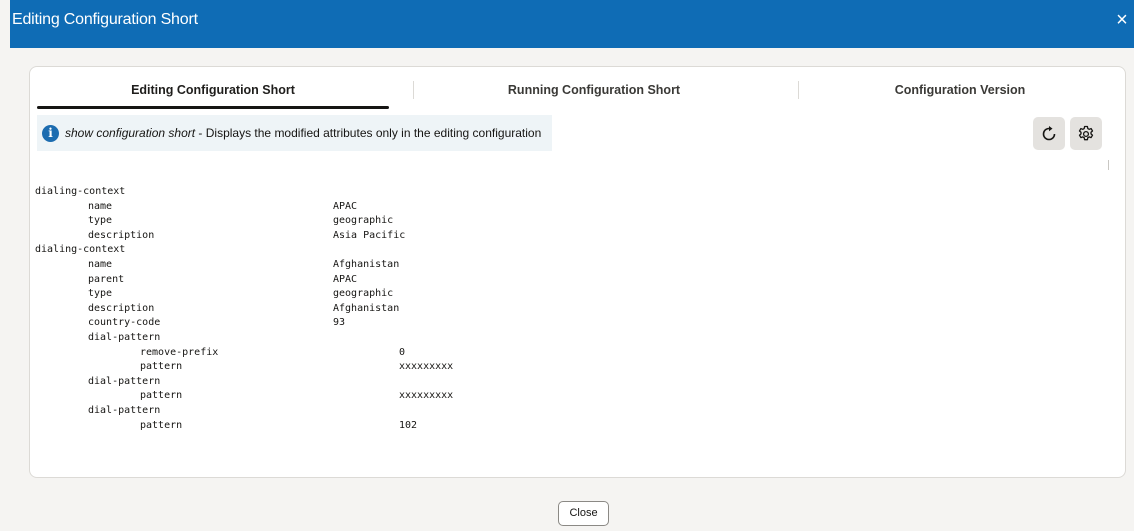 Image resolution: width=1134 pixels, height=531 pixels. I want to click on tab-editing-configuration-short: Editing Configuration Short, so click(213, 88).